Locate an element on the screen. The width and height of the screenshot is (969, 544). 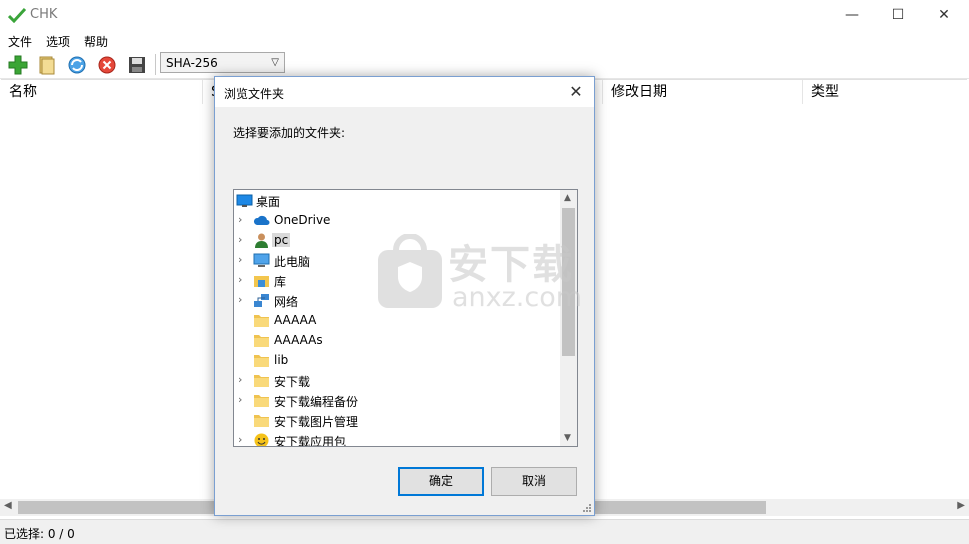
title-bar: CHK — ☐ ✕ is located at coordinates (484, 15).